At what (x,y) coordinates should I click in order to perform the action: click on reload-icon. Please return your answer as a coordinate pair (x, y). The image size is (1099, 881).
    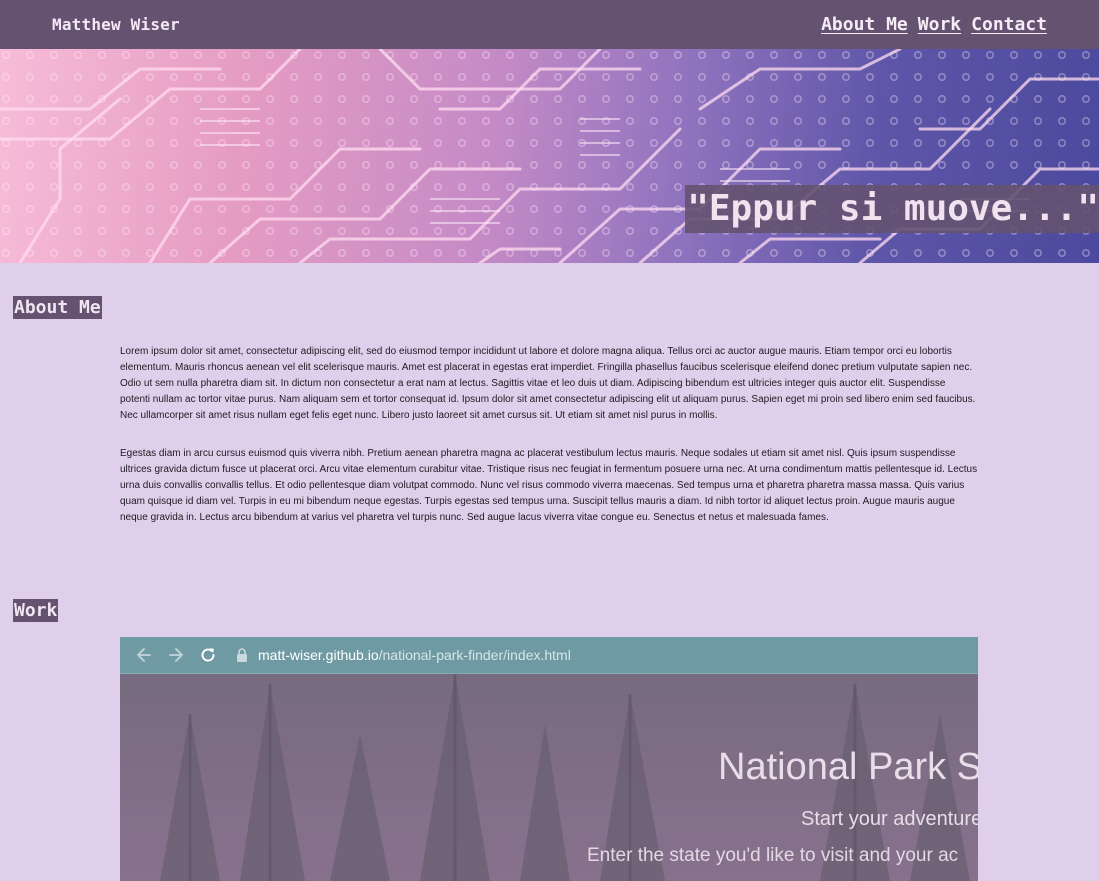
    Looking at the image, I should click on (208, 655).